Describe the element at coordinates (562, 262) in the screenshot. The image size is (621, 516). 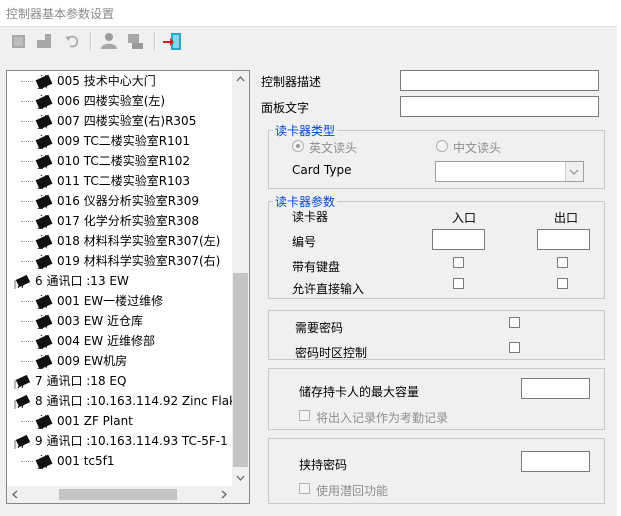
I see `exit-keypad-checkbox` at that location.